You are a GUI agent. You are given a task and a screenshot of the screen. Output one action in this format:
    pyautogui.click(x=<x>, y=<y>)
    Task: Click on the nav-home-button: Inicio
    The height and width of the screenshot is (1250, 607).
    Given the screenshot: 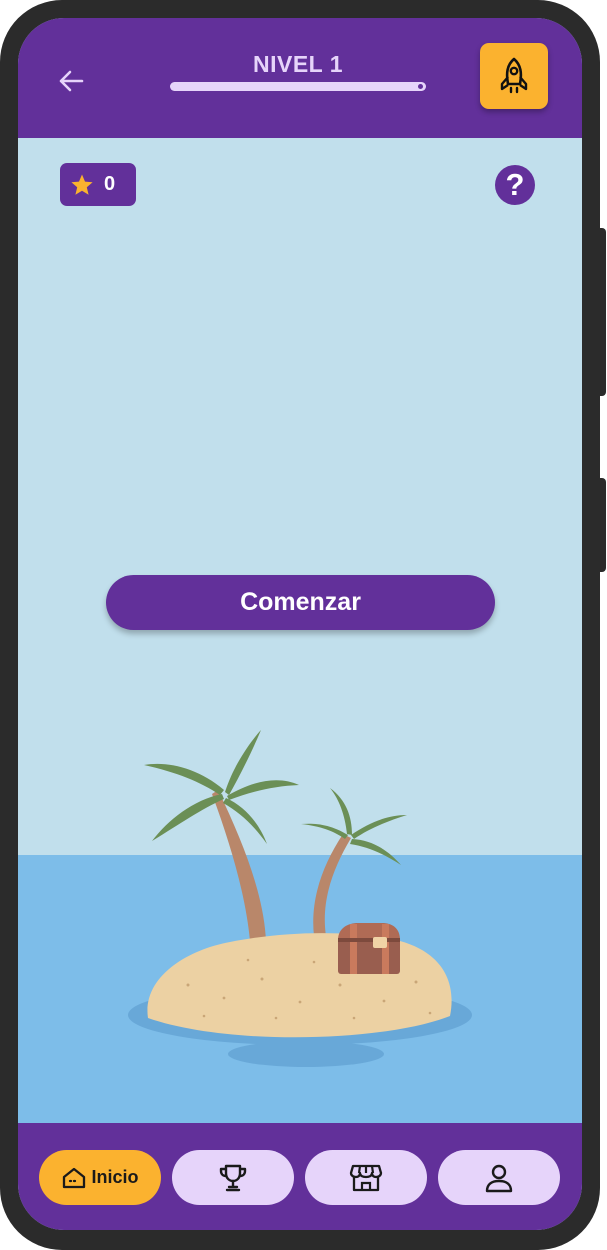 What is the action you would take?
    pyautogui.click(x=100, y=1177)
    